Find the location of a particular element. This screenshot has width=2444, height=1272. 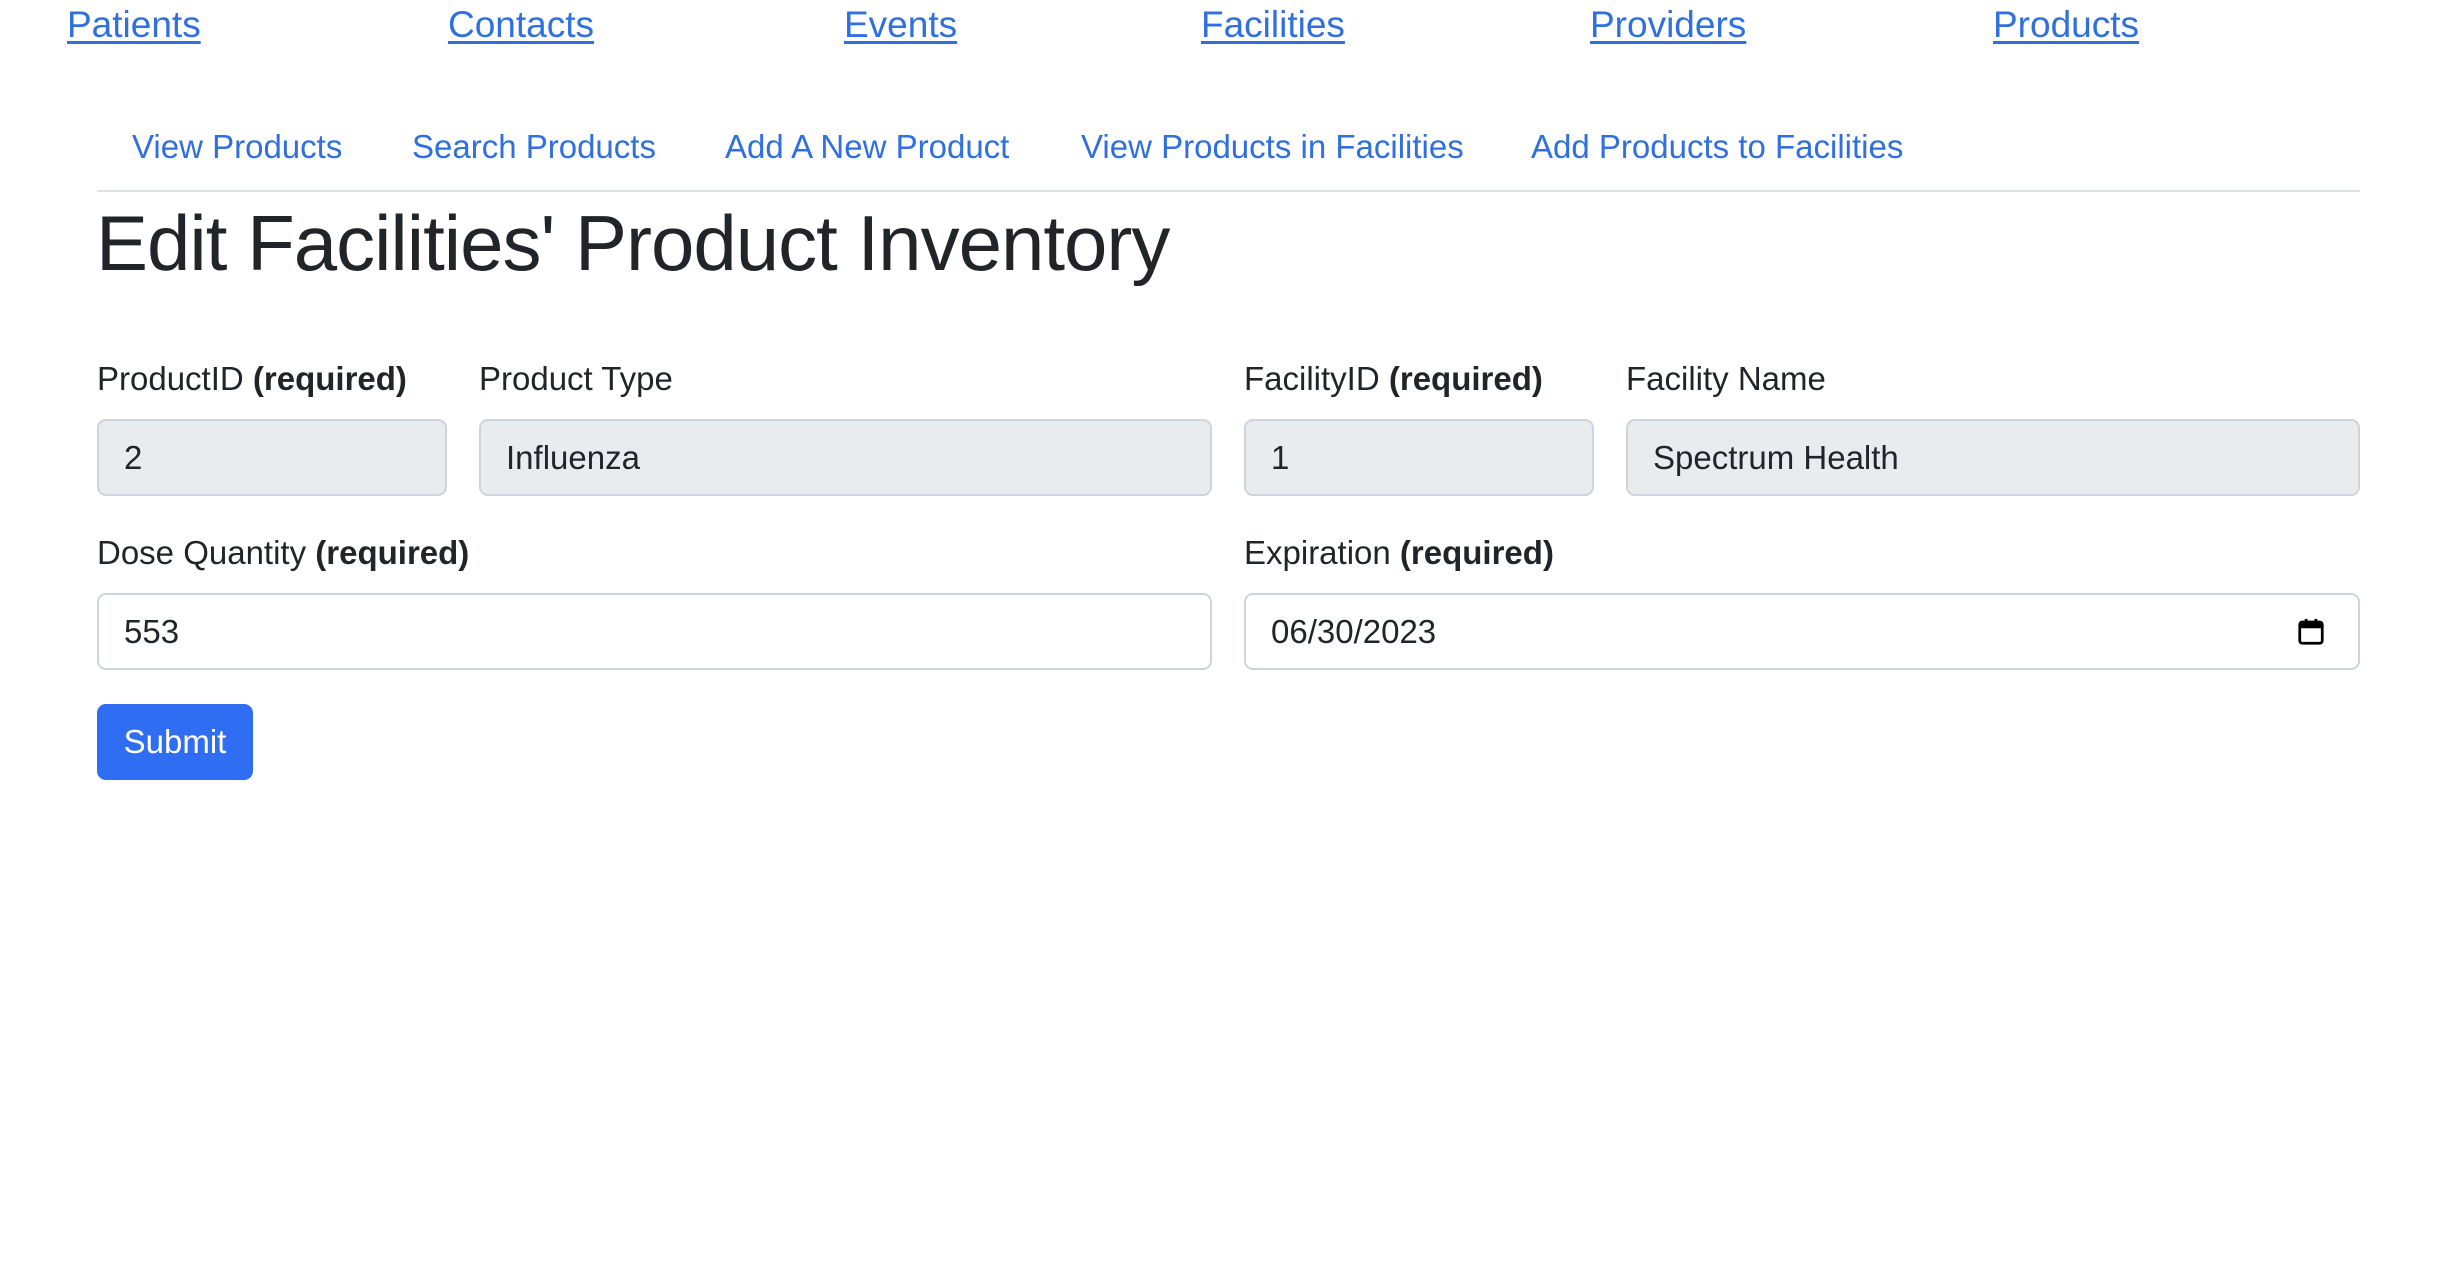

nav-link-events: Events is located at coordinates (900, 25).